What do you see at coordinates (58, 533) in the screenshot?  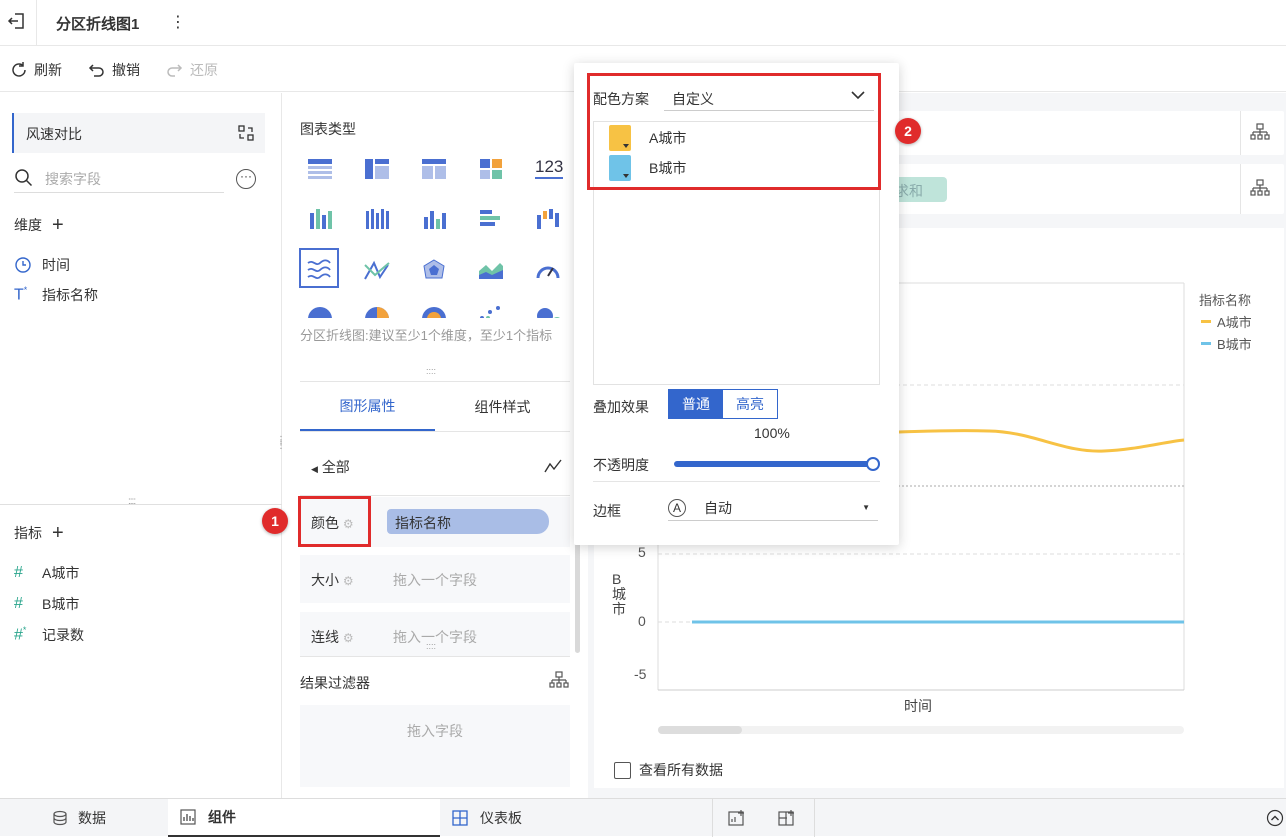 I see `add-metric-icon: +` at bounding box center [58, 533].